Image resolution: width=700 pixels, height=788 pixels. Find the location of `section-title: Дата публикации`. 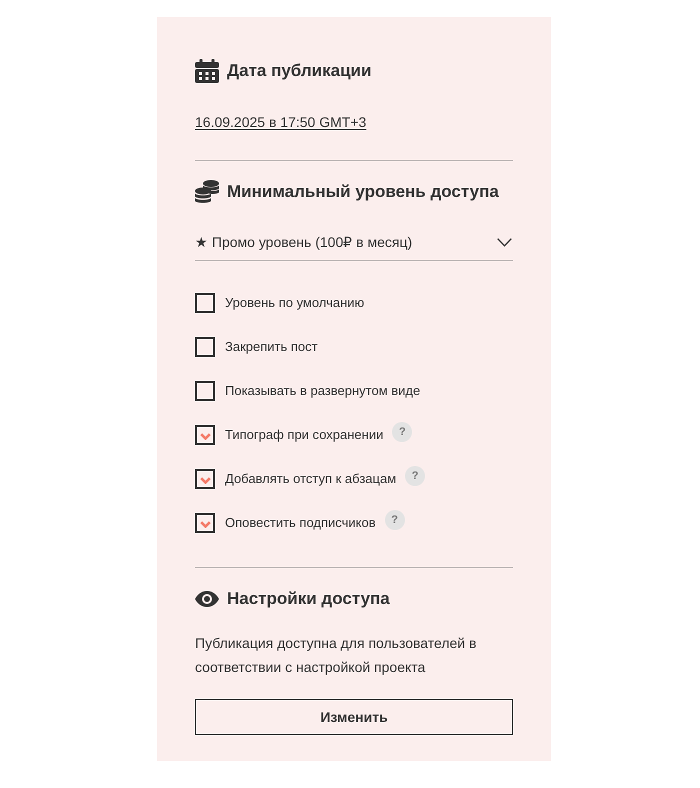

section-title: Дата публикации is located at coordinates (299, 71).